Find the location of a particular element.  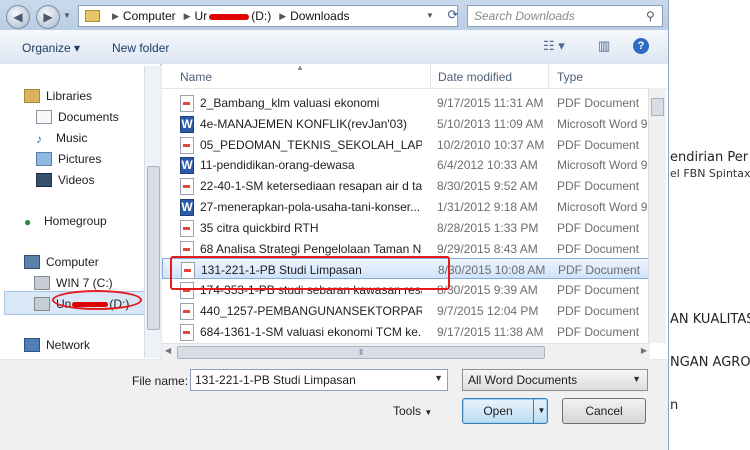

scroll-left-icon: ◀ is located at coordinates (168, 350).